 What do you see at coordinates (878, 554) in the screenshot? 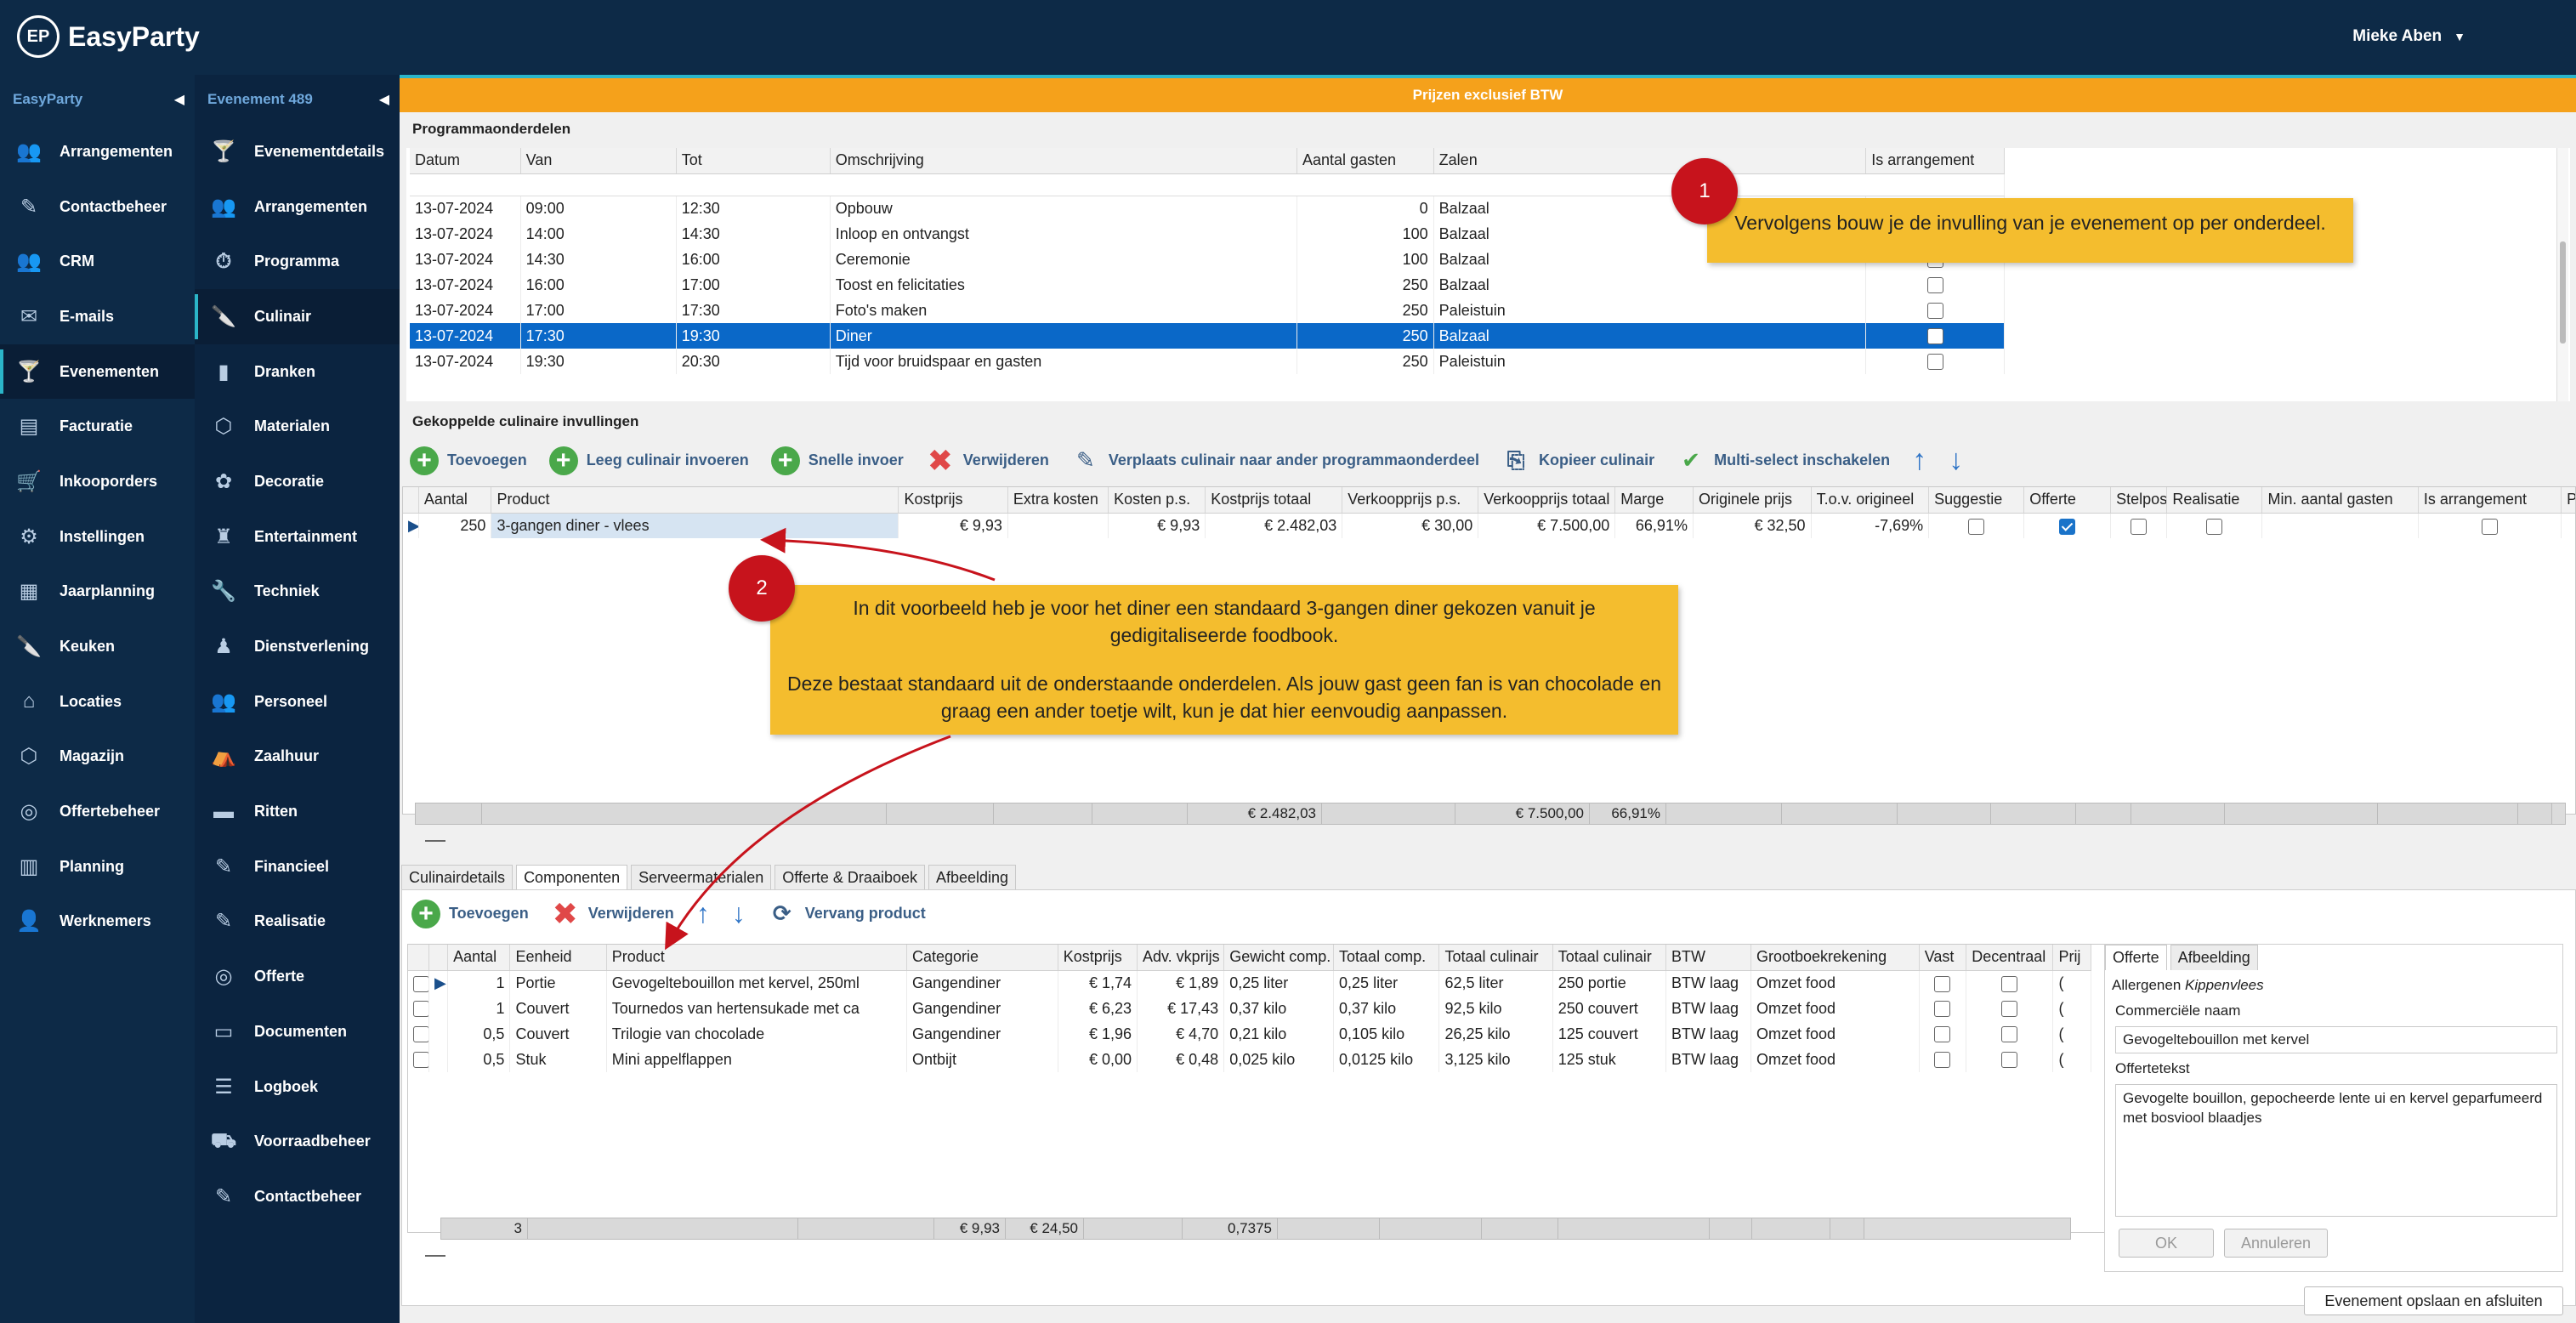
I see `arrow-to-product` at bounding box center [878, 554].